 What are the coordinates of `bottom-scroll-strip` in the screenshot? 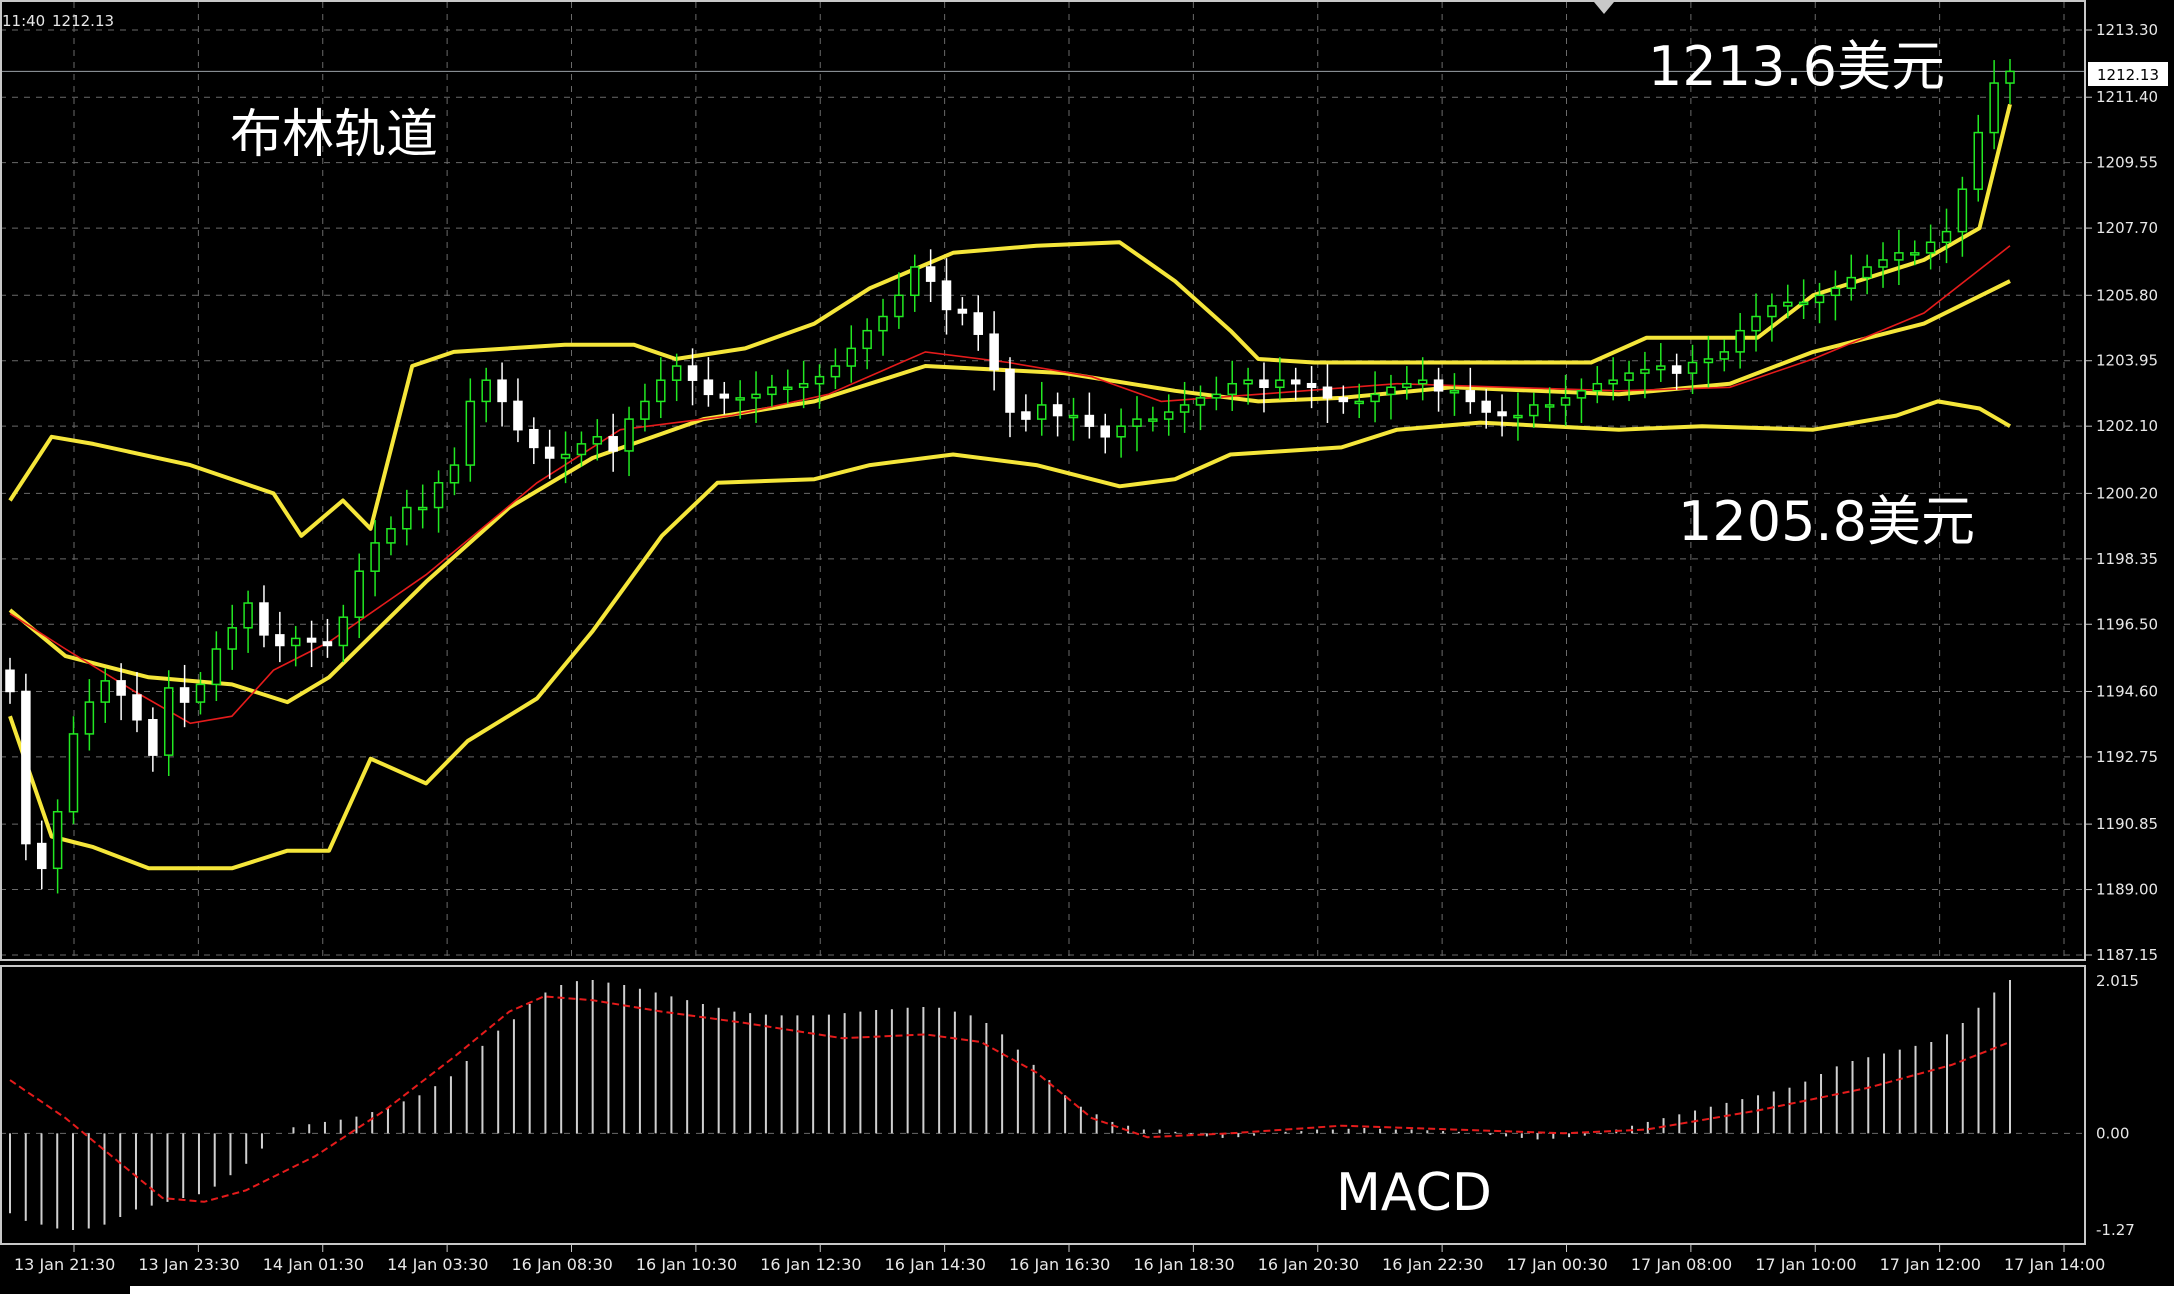 It's located at (1152, 1290).